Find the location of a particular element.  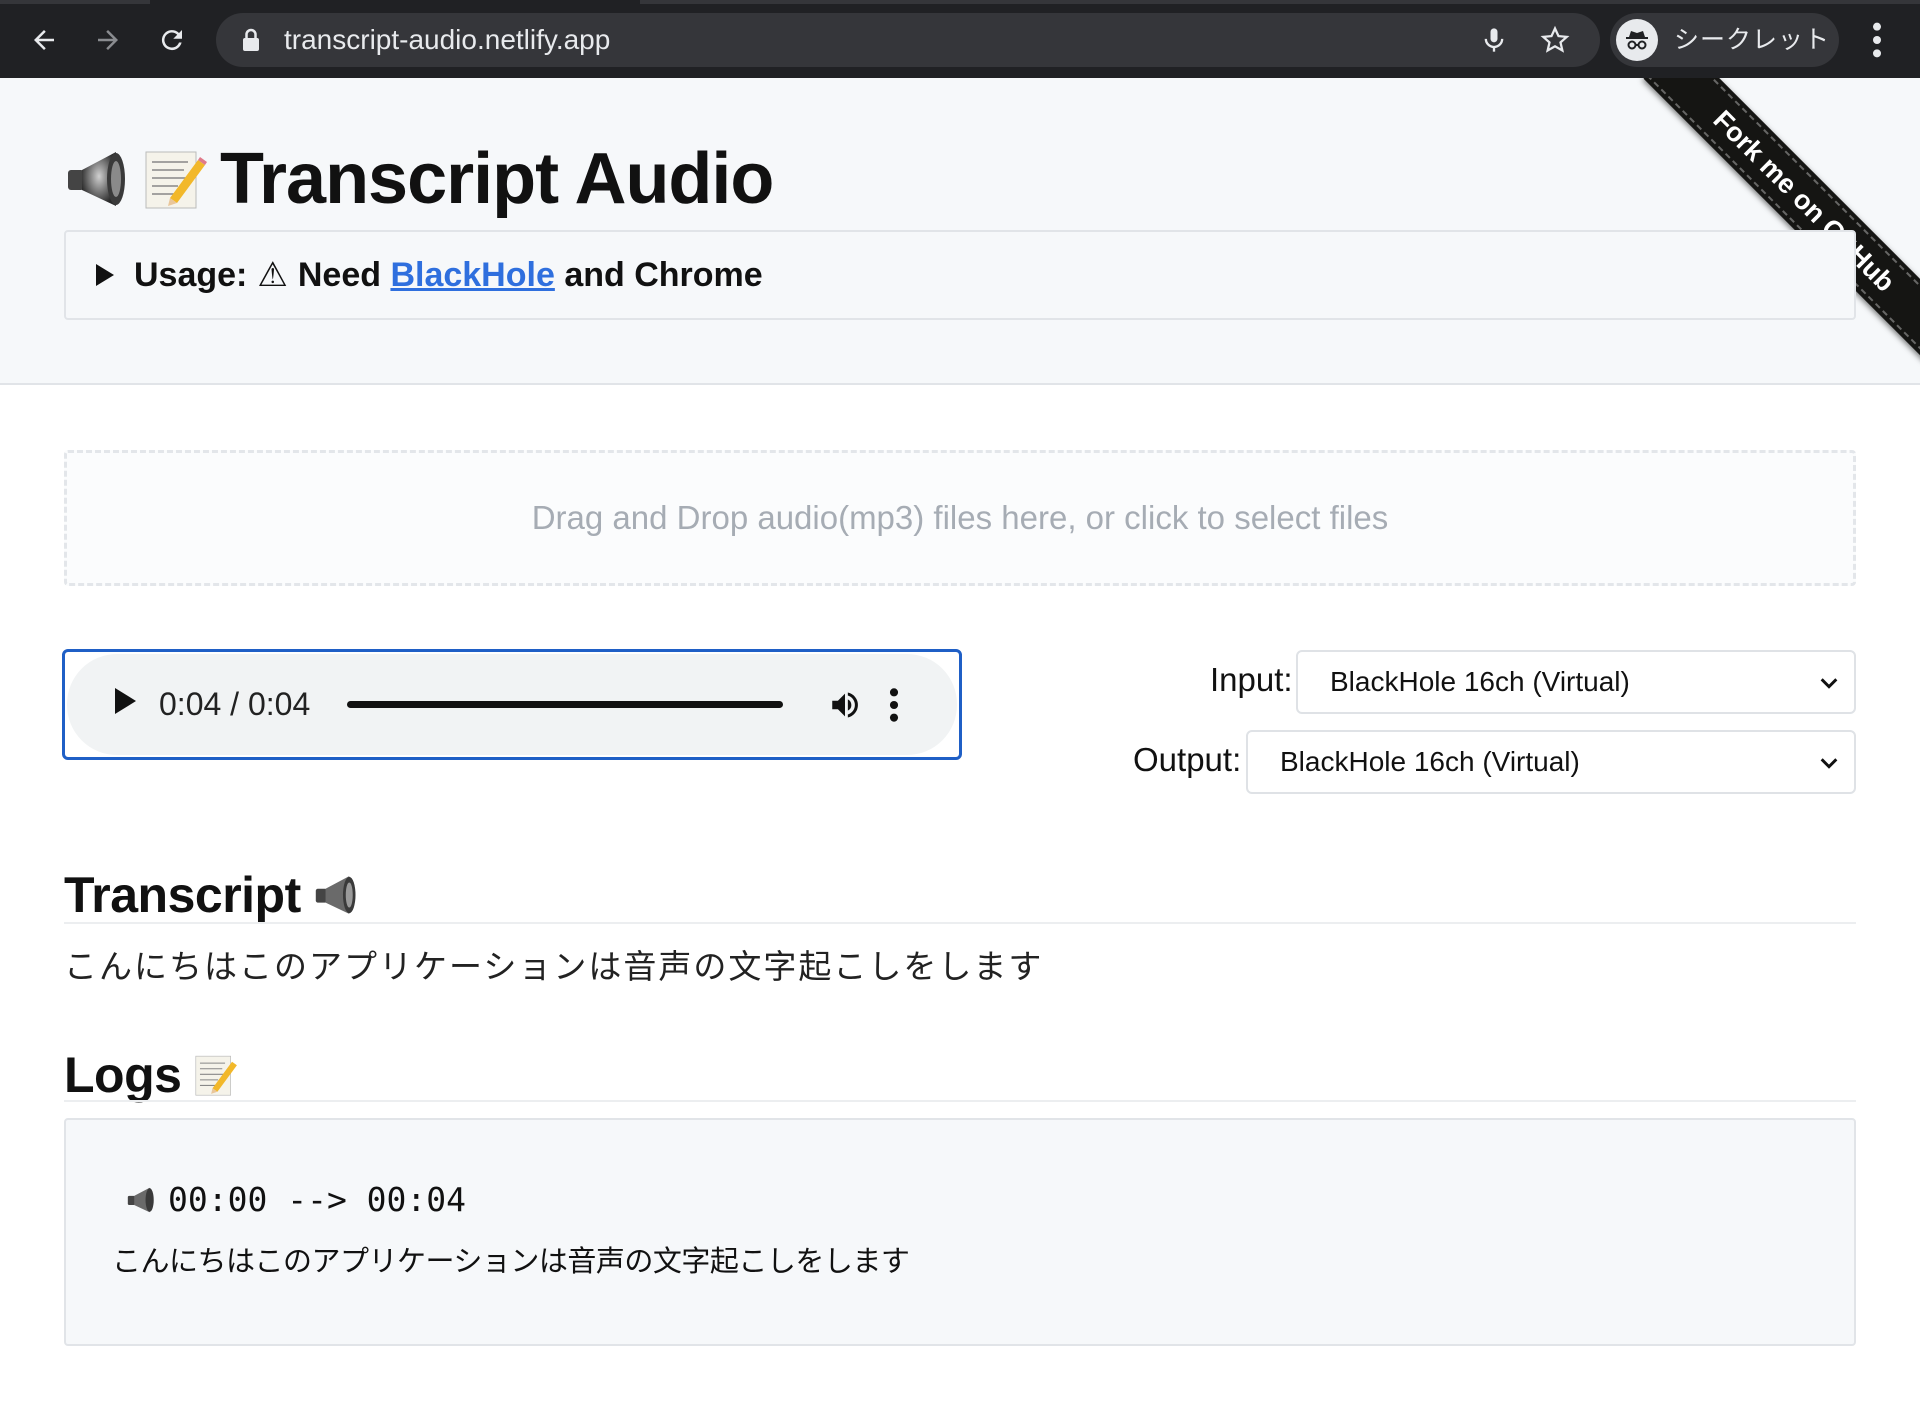

blackhole-link: BlackHole is located at coordinates (472, 275).